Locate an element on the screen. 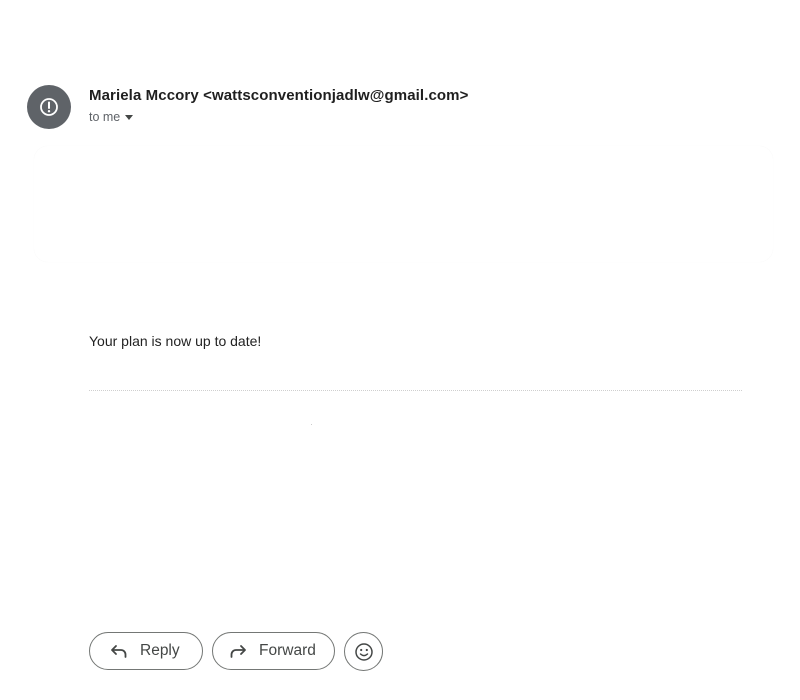 Image resolution: width=800 pixels, height=700 pixels. message-body: Your plan is now up to date! is located at coordinates (175, 341).